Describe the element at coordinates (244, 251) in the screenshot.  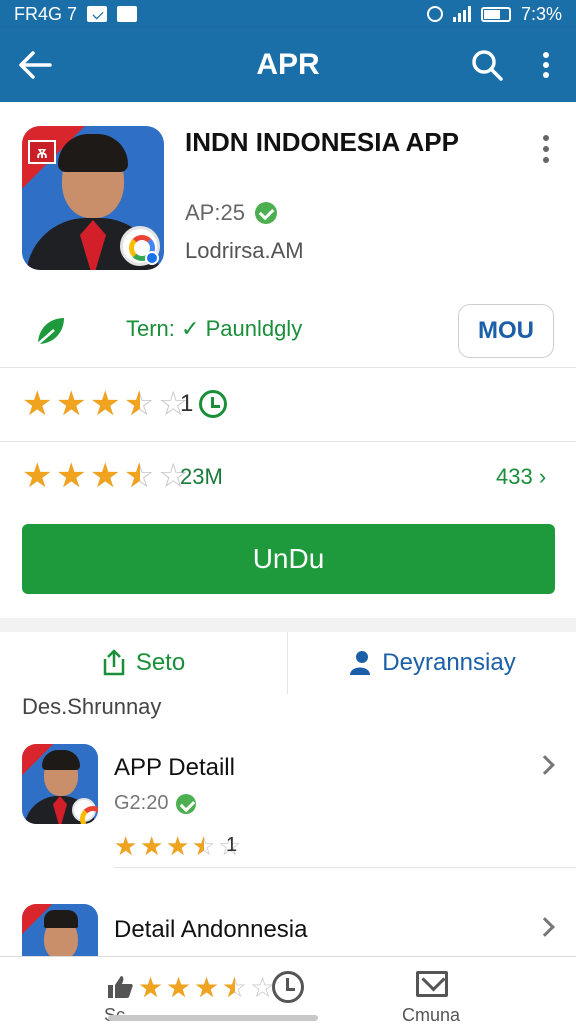
I see `developer-name: Lodrirsa.AM` at that location.